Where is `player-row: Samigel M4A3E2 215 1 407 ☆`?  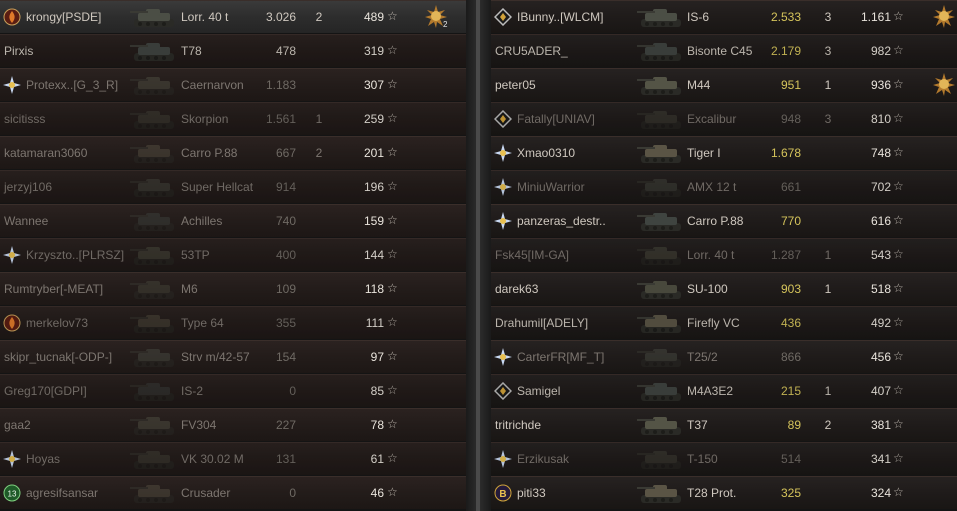 player-row: Samigel M4A3E2 215 1 407 ☆ is located at coordinates (724, 390).